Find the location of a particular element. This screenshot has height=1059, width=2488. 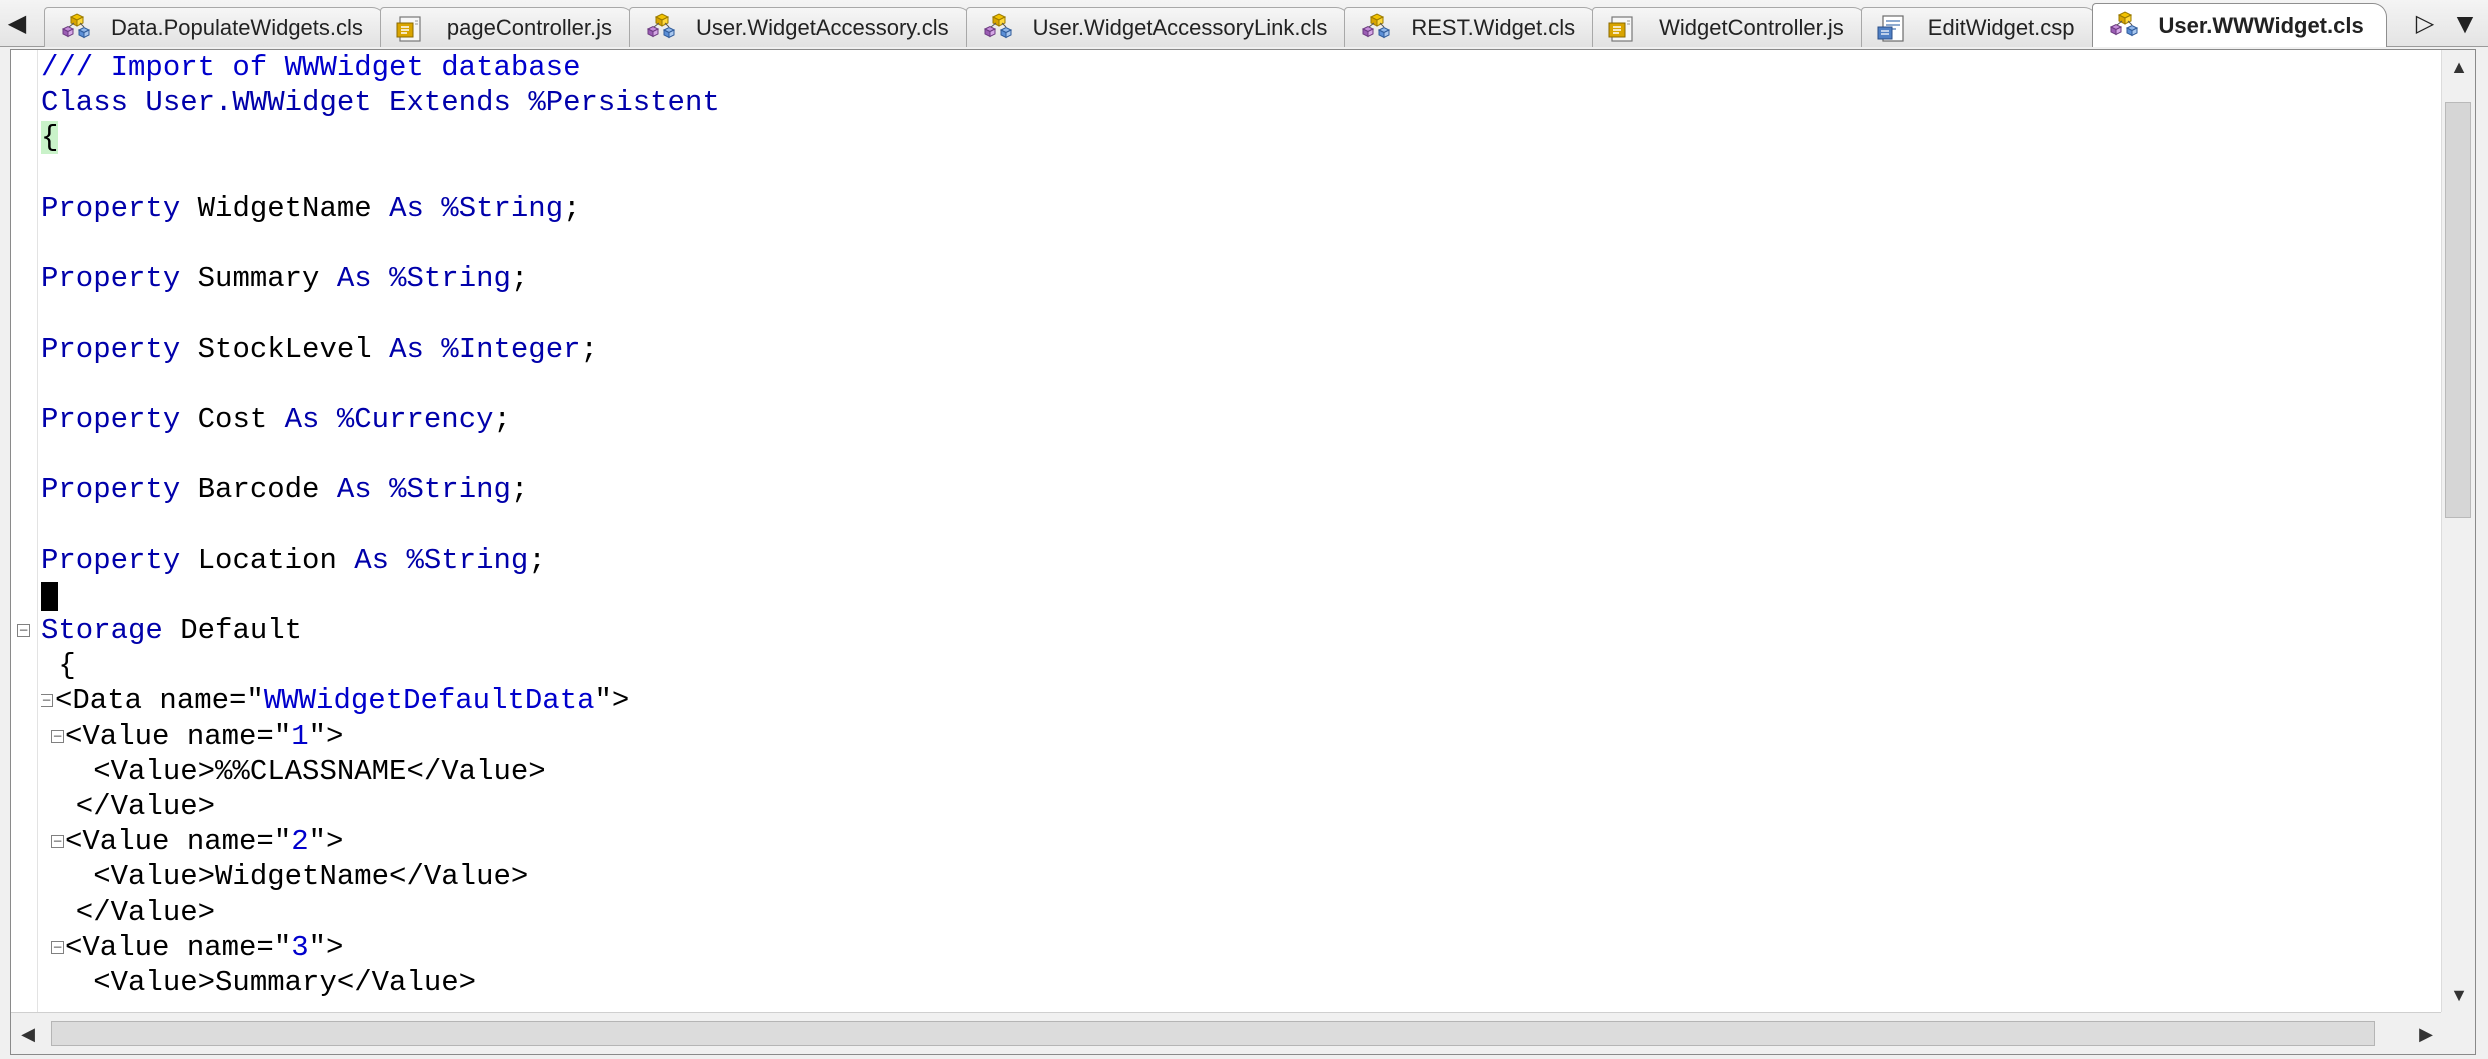

tab-label: User.WidgetAccessory.cls is located at coordinates (822, 27).